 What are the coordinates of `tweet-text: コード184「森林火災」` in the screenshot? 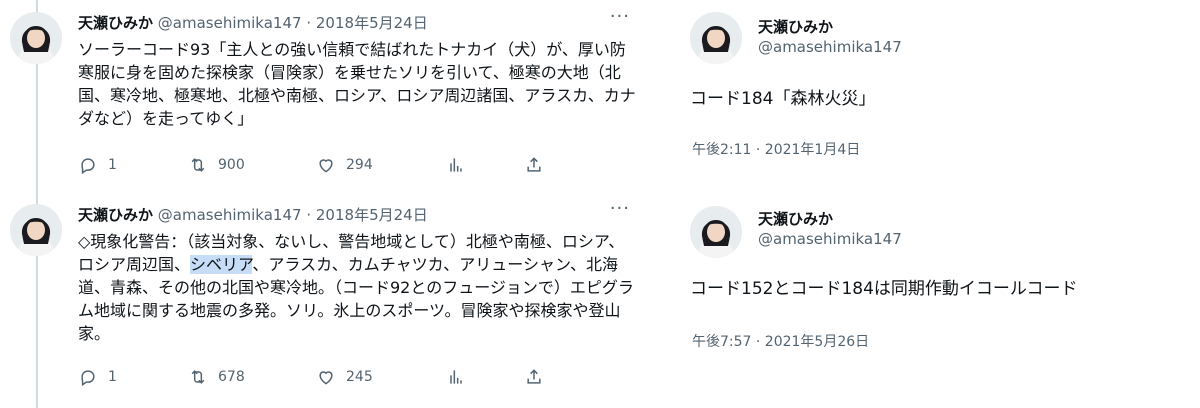 It's located at (783, 99).